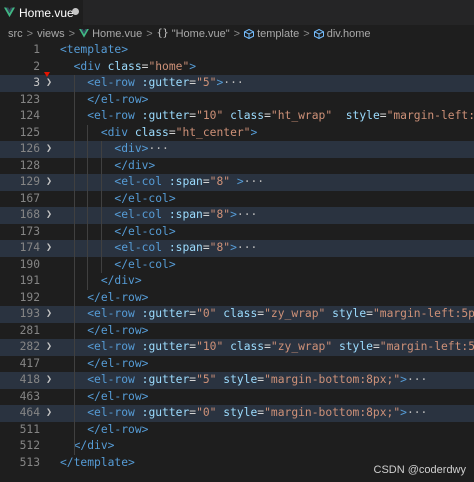  Describe the element at coordinates (237, 133) in the screenshot. I see `code-line: 125 <div class="ht_center">` at that location.